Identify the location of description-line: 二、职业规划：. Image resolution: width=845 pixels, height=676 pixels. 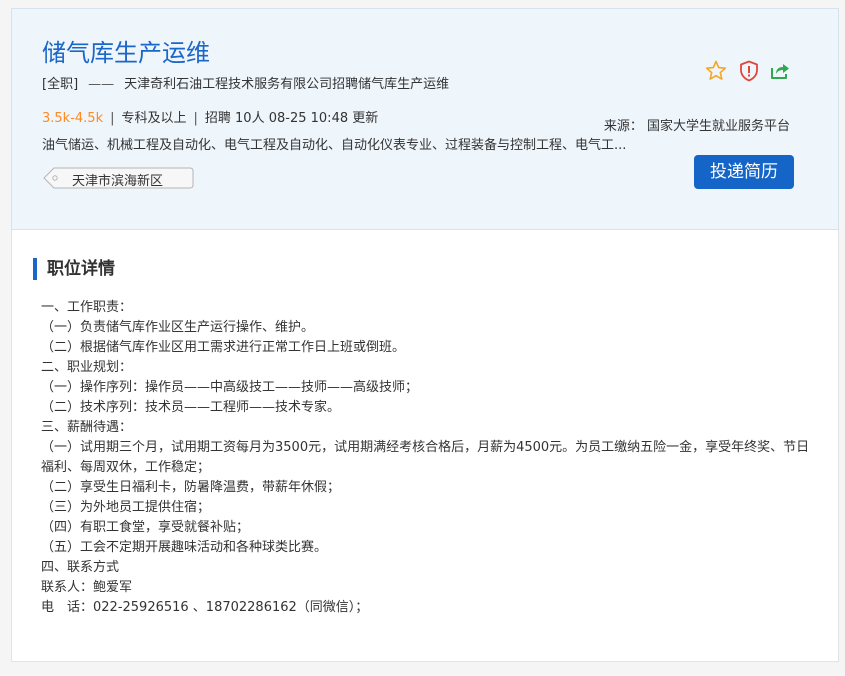
(87, 367).